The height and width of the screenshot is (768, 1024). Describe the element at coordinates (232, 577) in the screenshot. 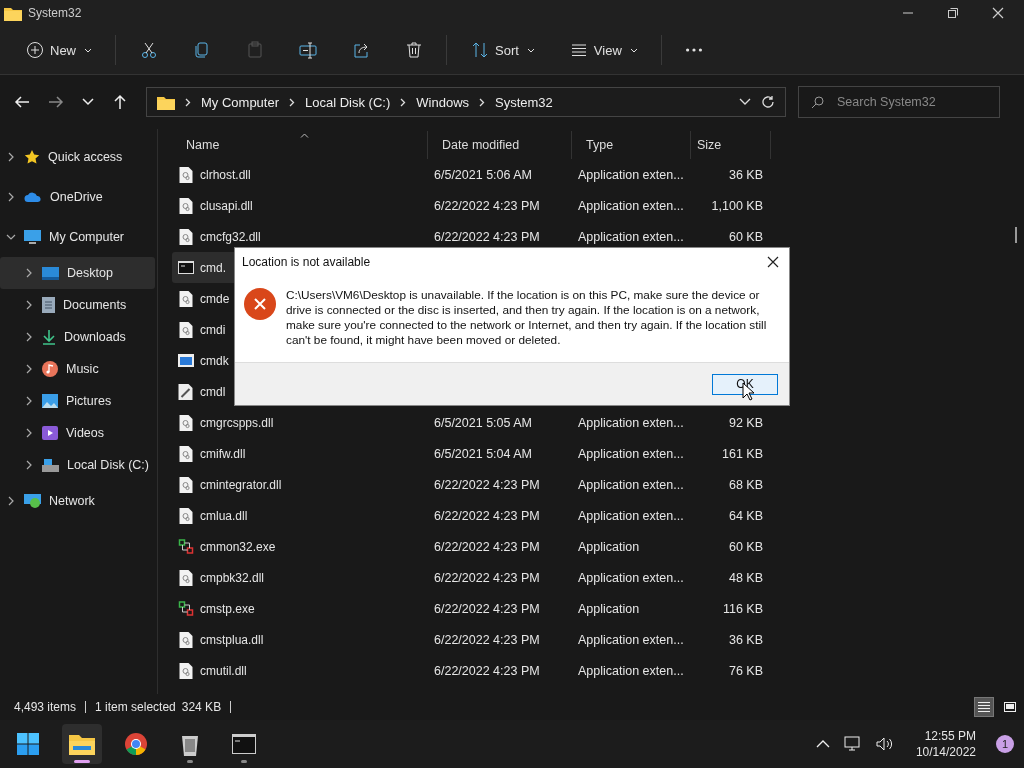

I see `file-name: cmpbk32.dll` at that location.